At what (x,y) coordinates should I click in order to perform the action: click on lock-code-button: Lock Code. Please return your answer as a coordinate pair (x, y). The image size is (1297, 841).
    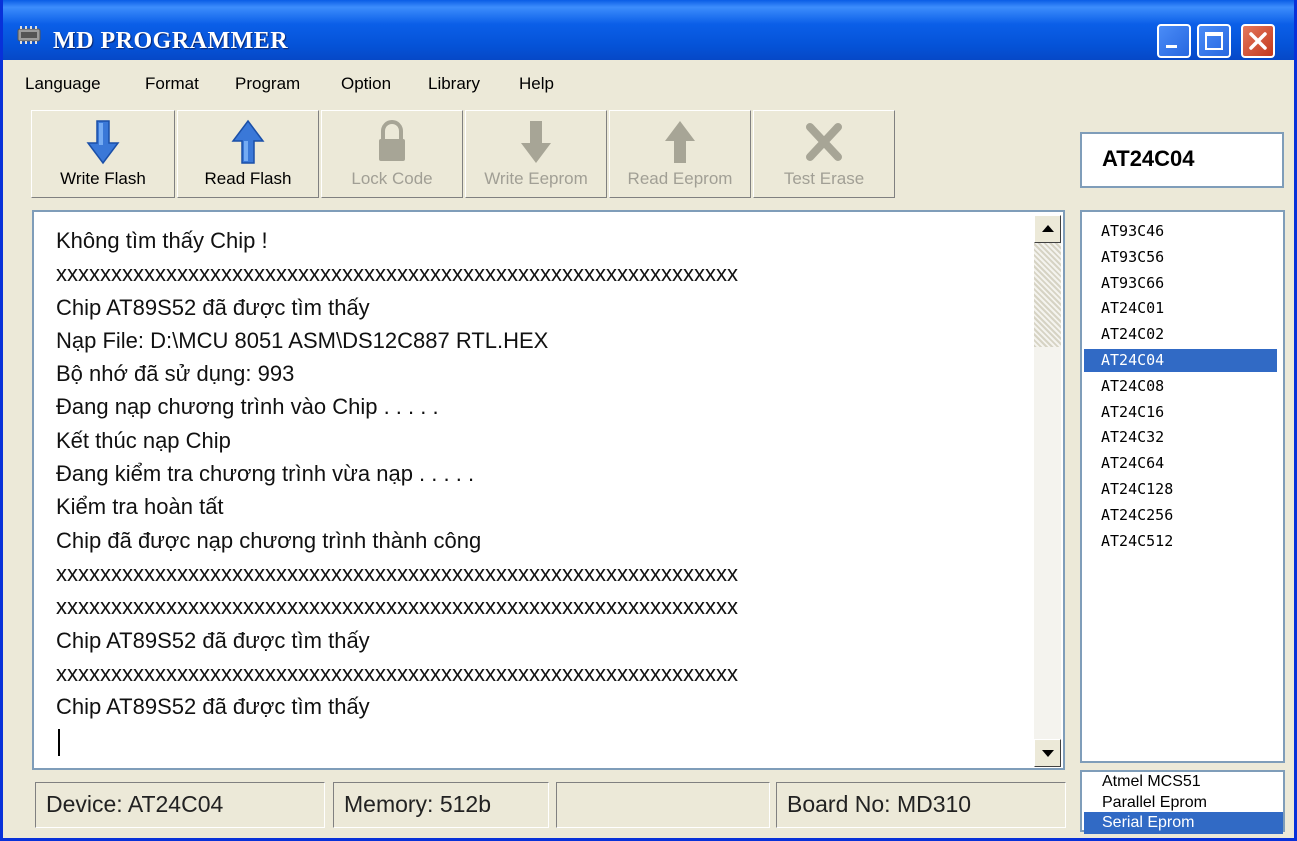
    Looking at the image, I should click on (392, 154).